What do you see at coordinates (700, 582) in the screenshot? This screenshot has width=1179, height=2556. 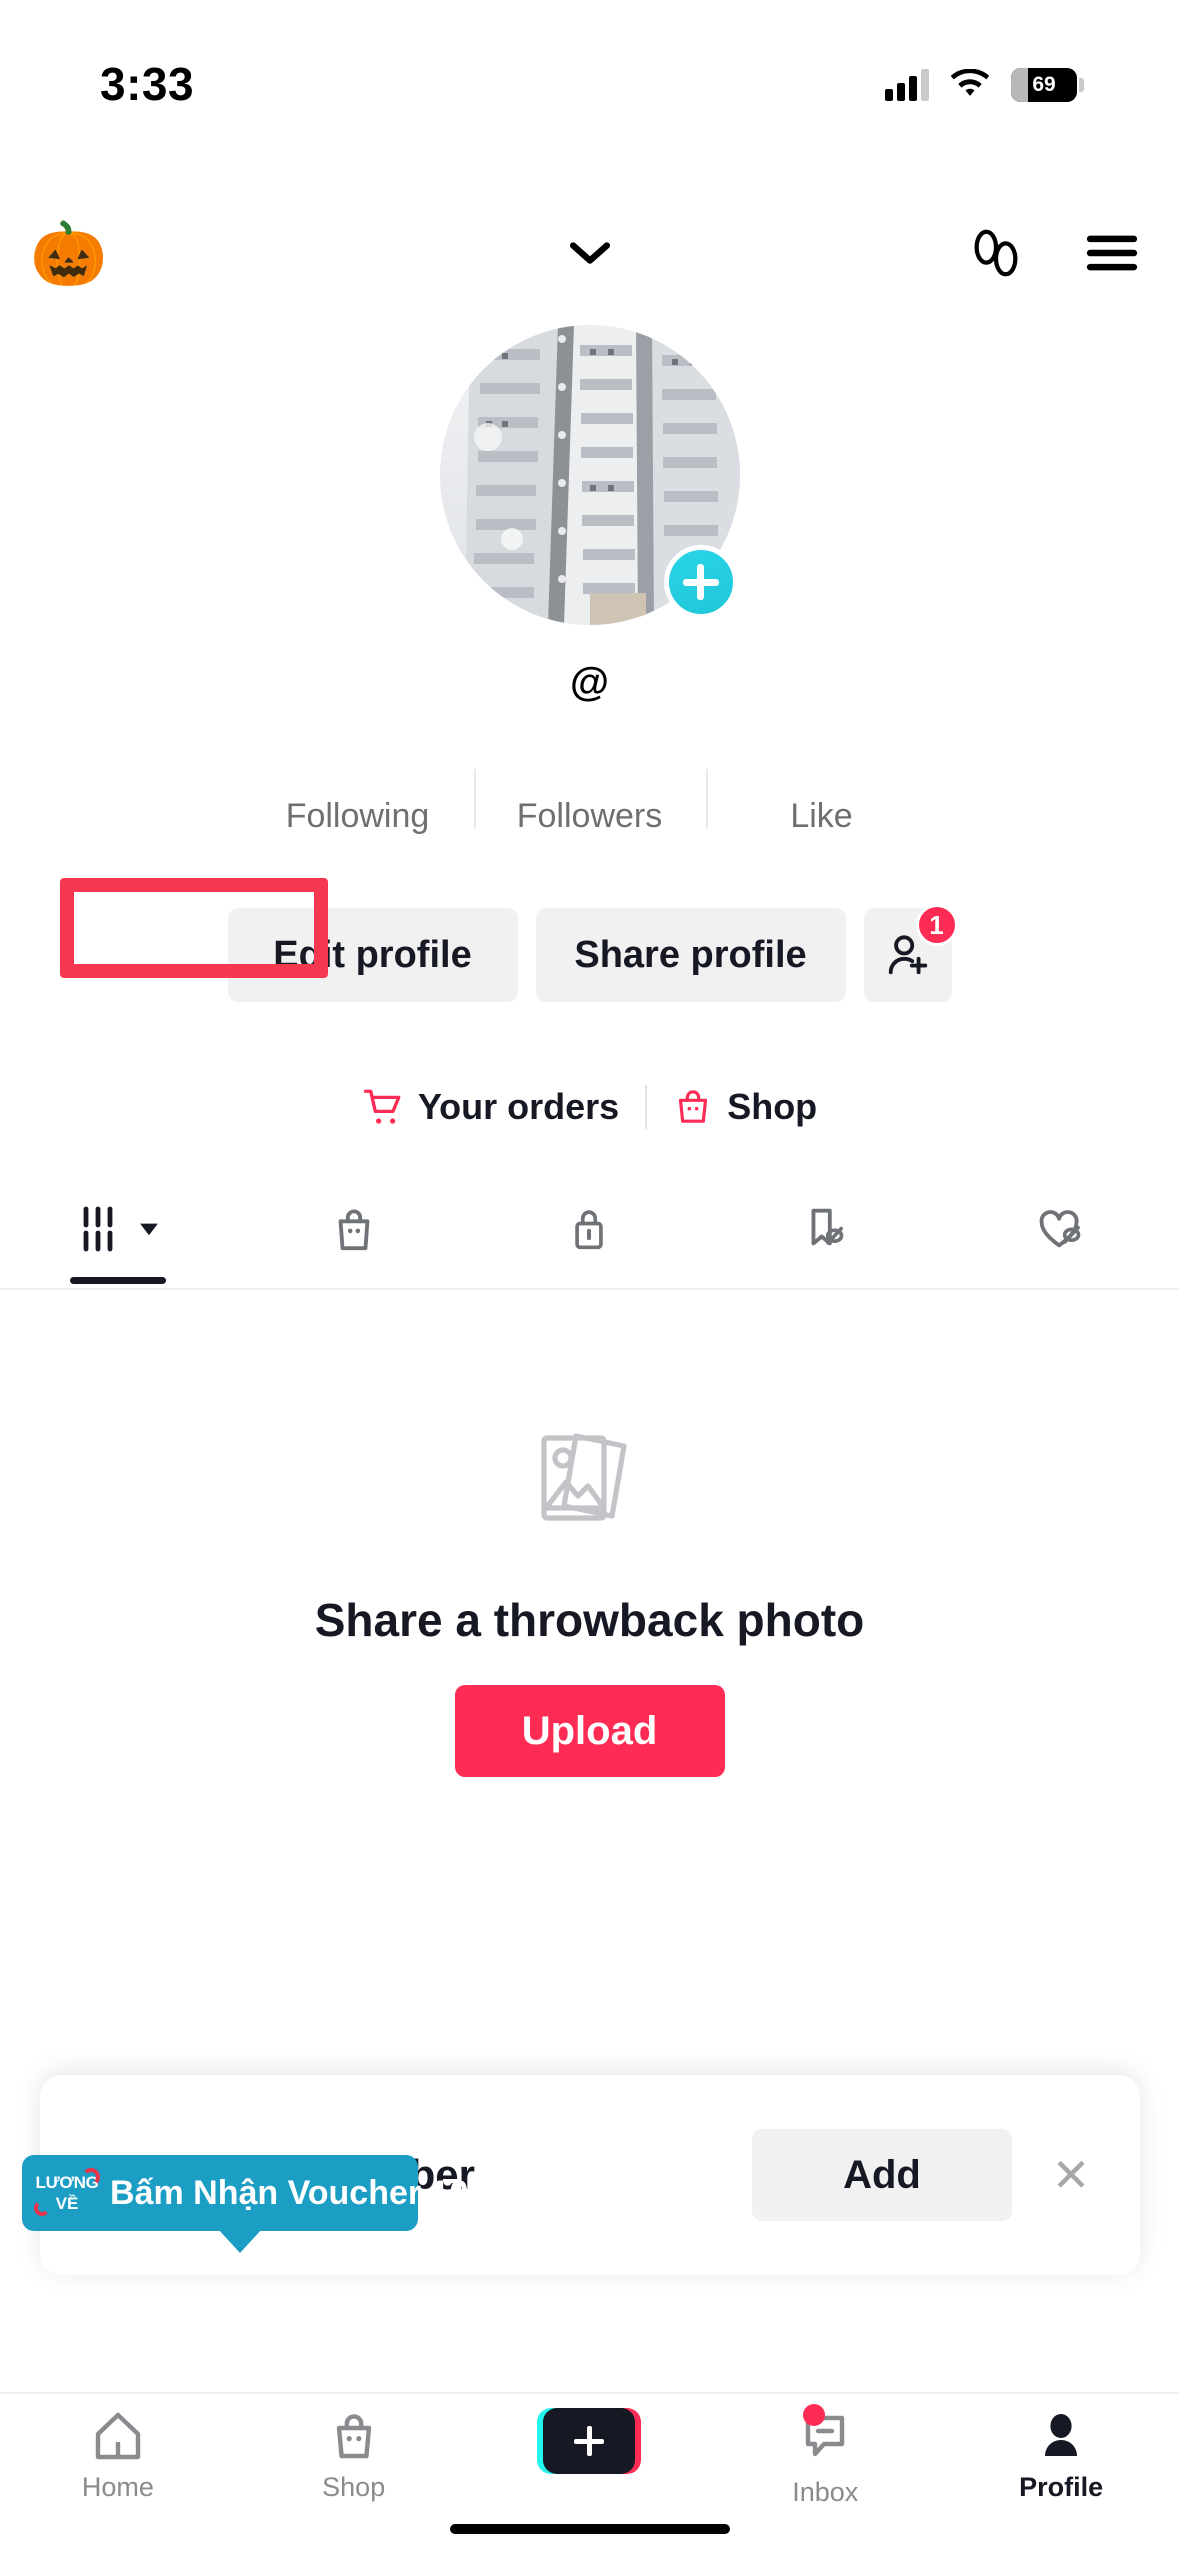 I see `add-avatar-plus-icon` at bounding box center [700, 582].